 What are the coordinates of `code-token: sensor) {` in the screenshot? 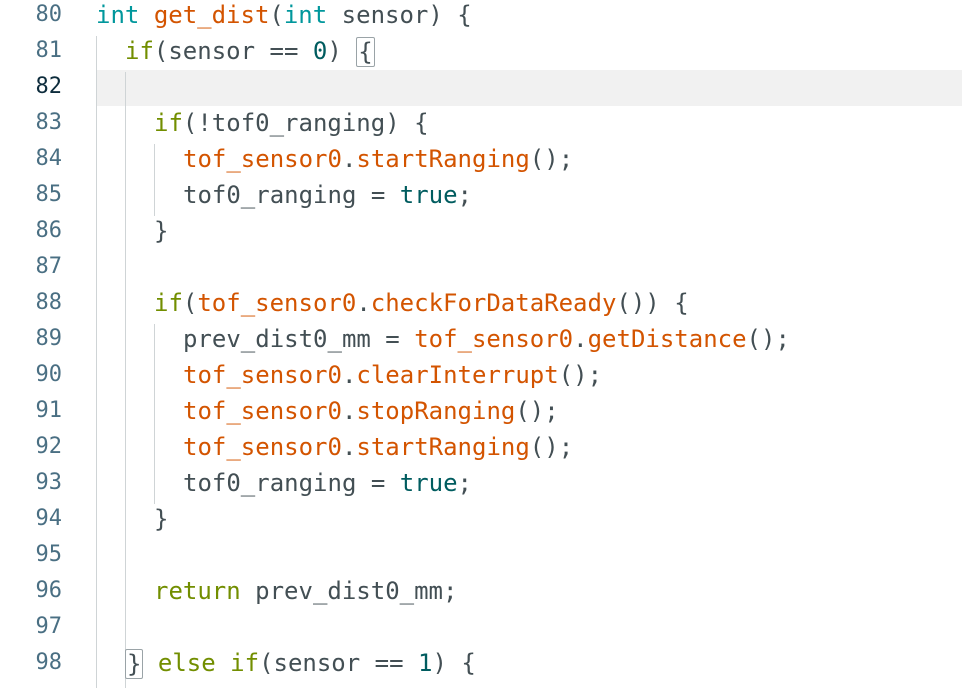 It's located at (399, 15).